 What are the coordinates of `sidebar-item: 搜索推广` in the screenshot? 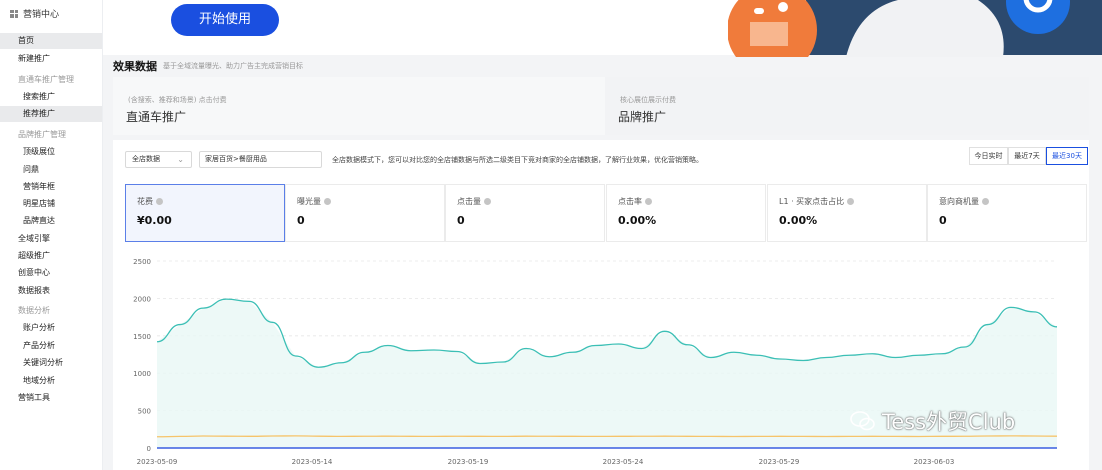 It's located at (51, 97).